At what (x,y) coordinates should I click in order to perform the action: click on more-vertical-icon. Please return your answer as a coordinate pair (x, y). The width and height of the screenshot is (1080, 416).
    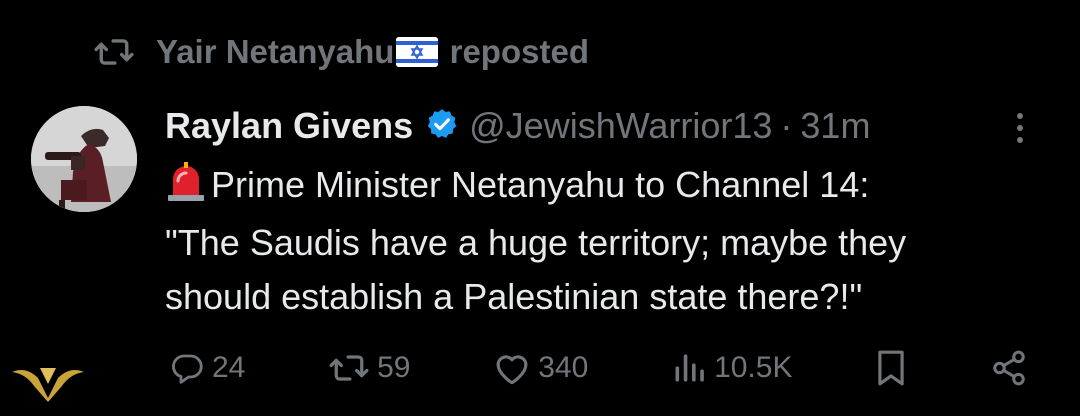
    Looking at the image, I should click on (1020, 130).